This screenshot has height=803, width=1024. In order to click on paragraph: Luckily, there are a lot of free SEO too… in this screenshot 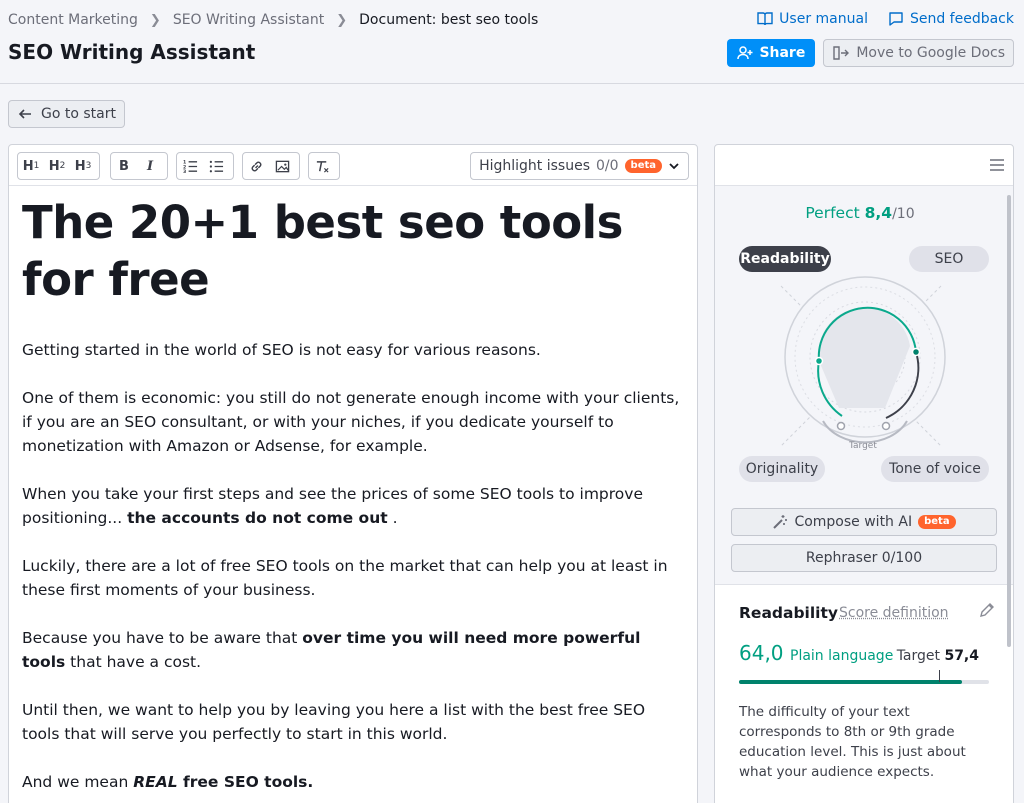, I will do `click(353, 578)`.